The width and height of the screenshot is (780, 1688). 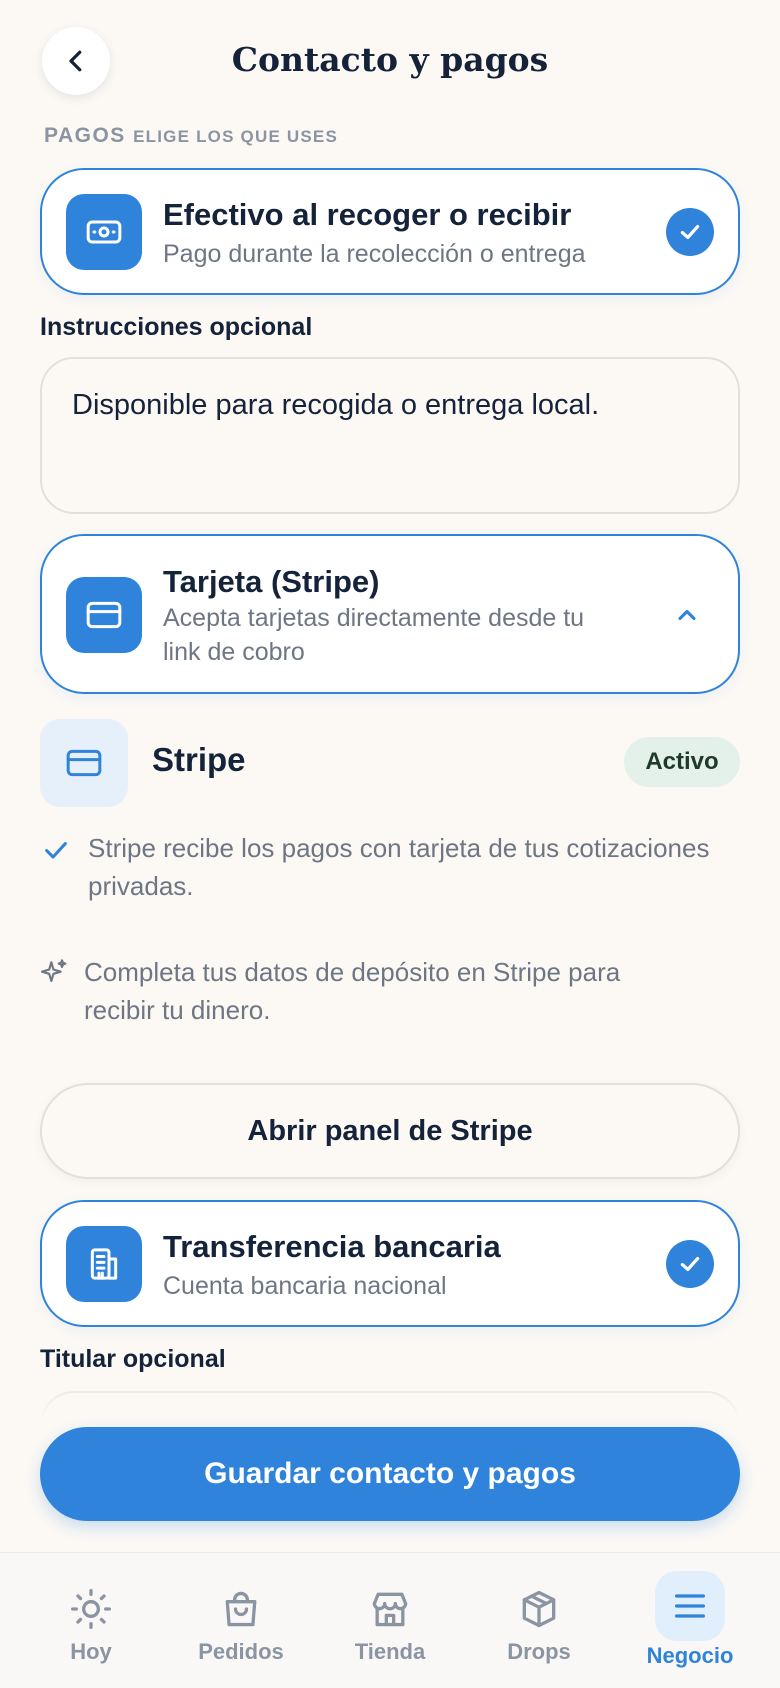 I want to click on section-label: PAGOS ELIGE LOS QUE USES, so click(x=191, y=136).